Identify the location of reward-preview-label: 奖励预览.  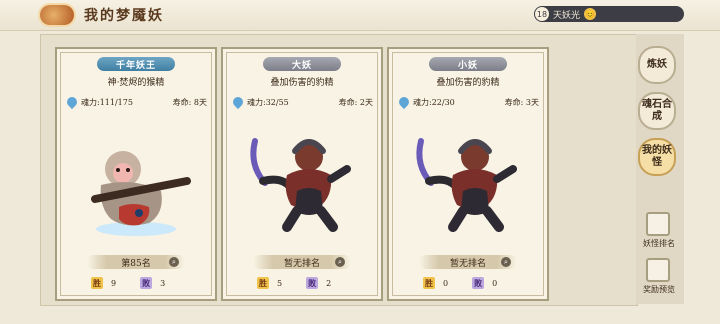
(659, 289).